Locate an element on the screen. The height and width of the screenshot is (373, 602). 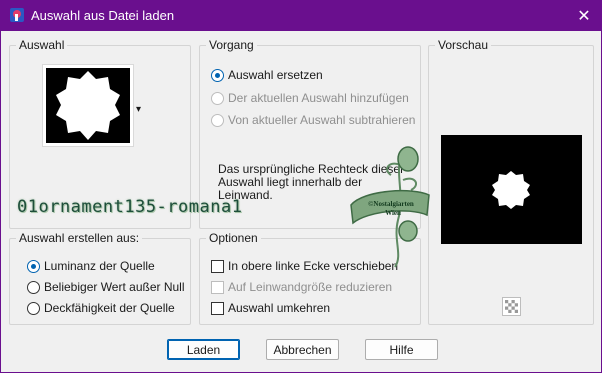
checkbox-crop-to-canvas: Auf Leinwandgröße reduzieren is located at coordinates (301, 287).